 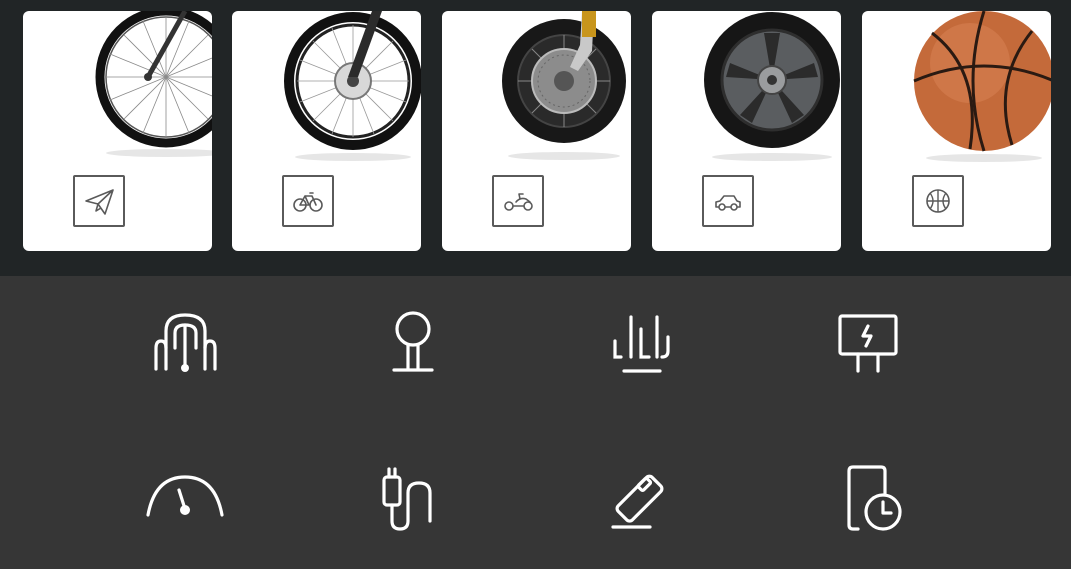 I want to click on phone-timer-icon, so click(x=868, y=505).